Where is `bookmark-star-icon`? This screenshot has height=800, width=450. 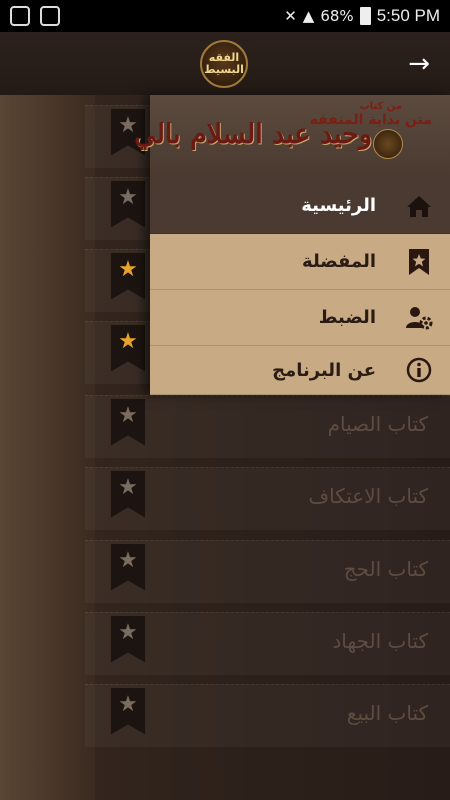
bookmark-star-icon is located at coordinates (419, 262).